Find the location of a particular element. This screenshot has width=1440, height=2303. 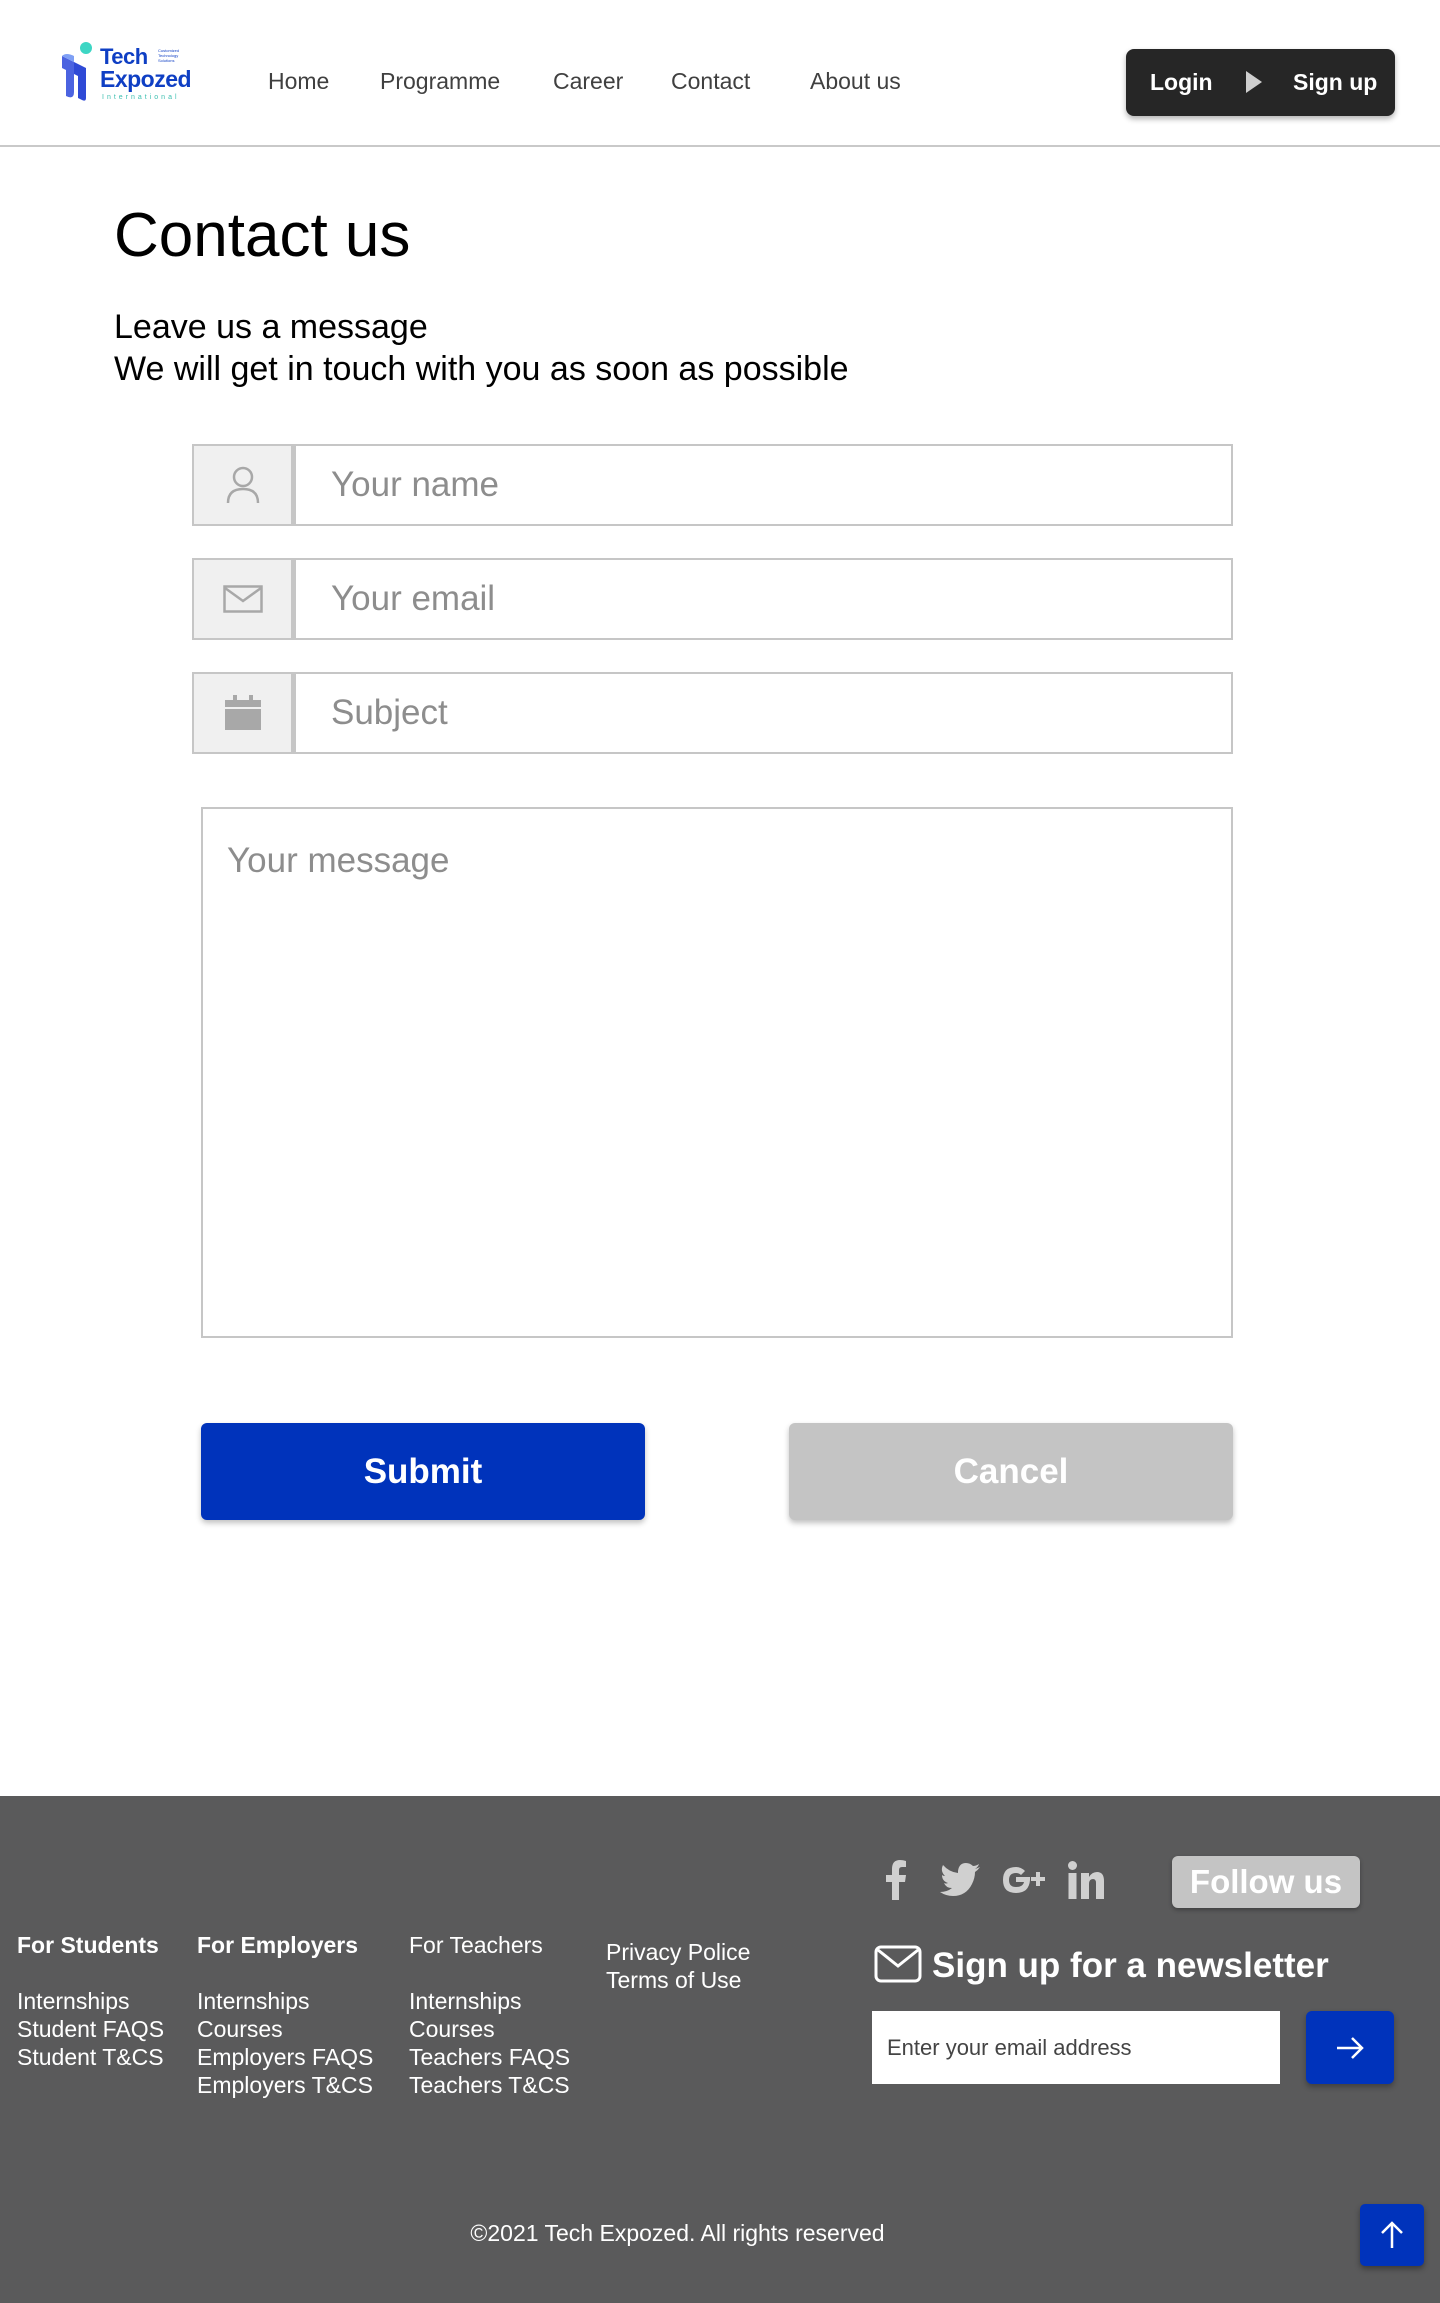

nav-about-us: About us is located at coordinates (855, 81).